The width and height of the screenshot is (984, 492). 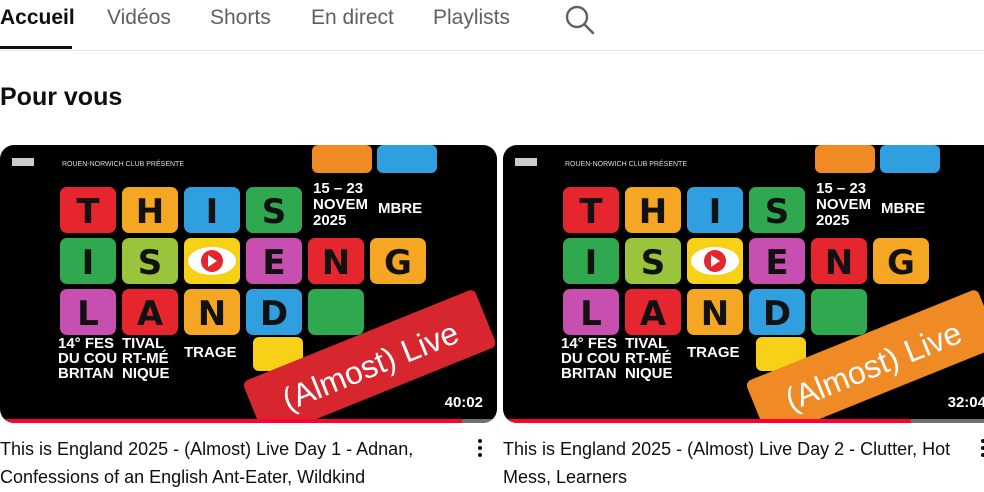 I want to click on tab-playlists: Playlists, so click(x=471, y=18).